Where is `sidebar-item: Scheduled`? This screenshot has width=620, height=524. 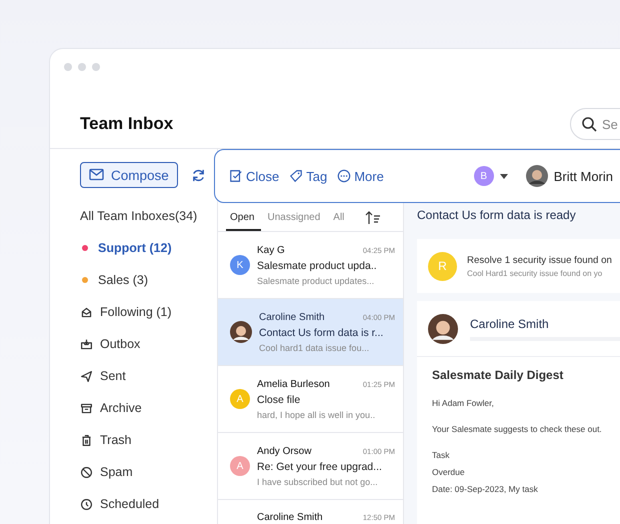
sidebar-item: Scheduled is located at coordinates (148, 504).